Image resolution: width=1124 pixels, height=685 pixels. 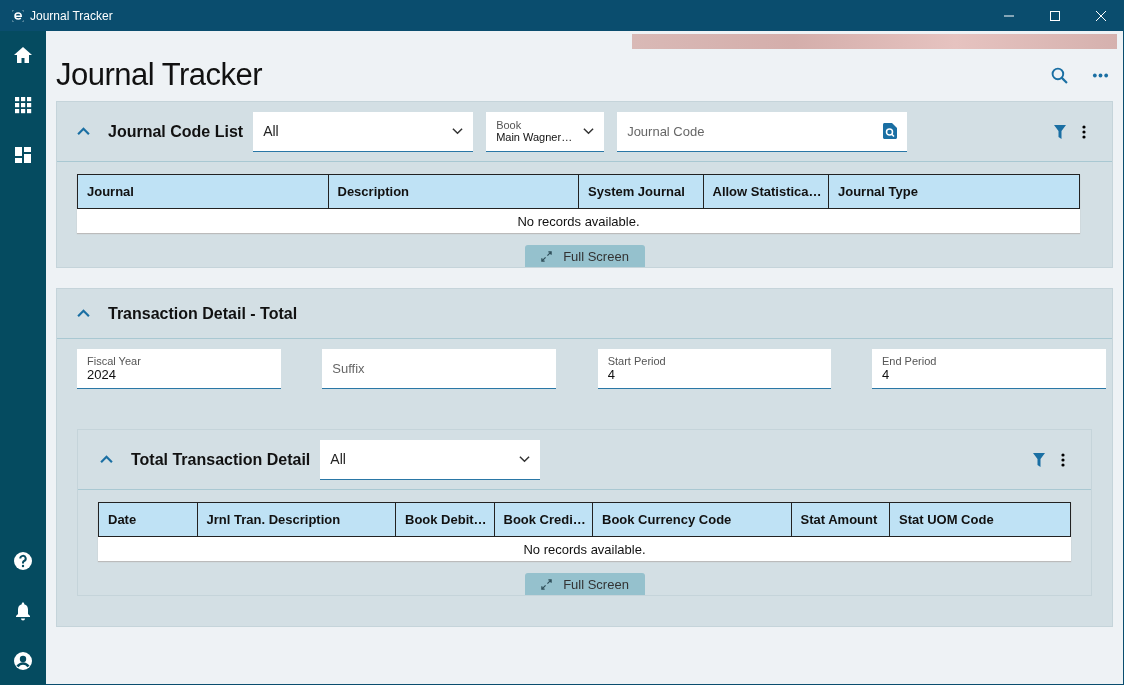 I want to click on bell-icon, so click(x=23, y=611).